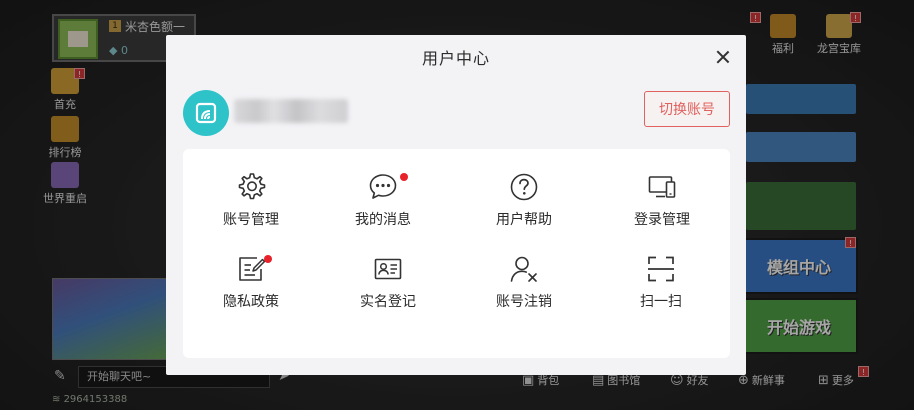 The height and width of the screenshot is (410, 914). What do you see at coordinates (251, 220) in the screenshot?
I see `menu-item-label: 账号管理` at bounding box center [251, 220].